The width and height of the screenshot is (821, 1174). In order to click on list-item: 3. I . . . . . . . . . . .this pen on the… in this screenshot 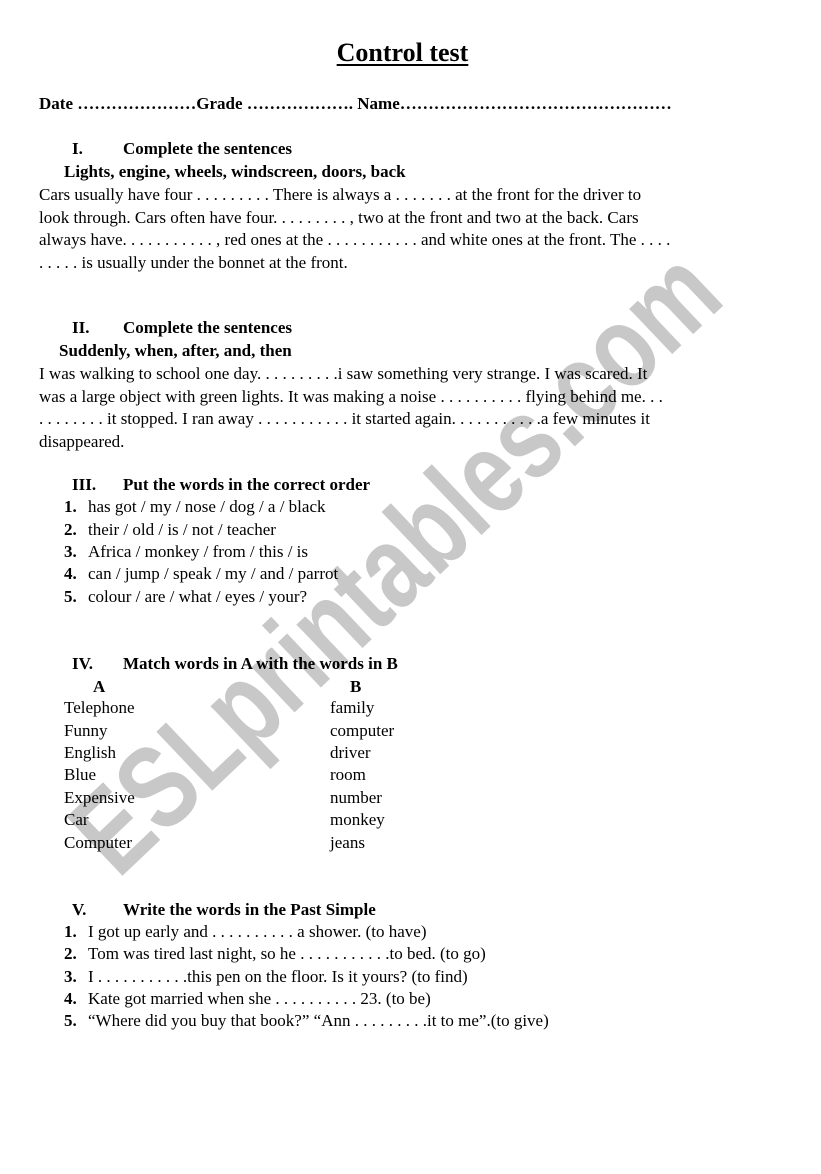, I will do `click(266, 977)`.